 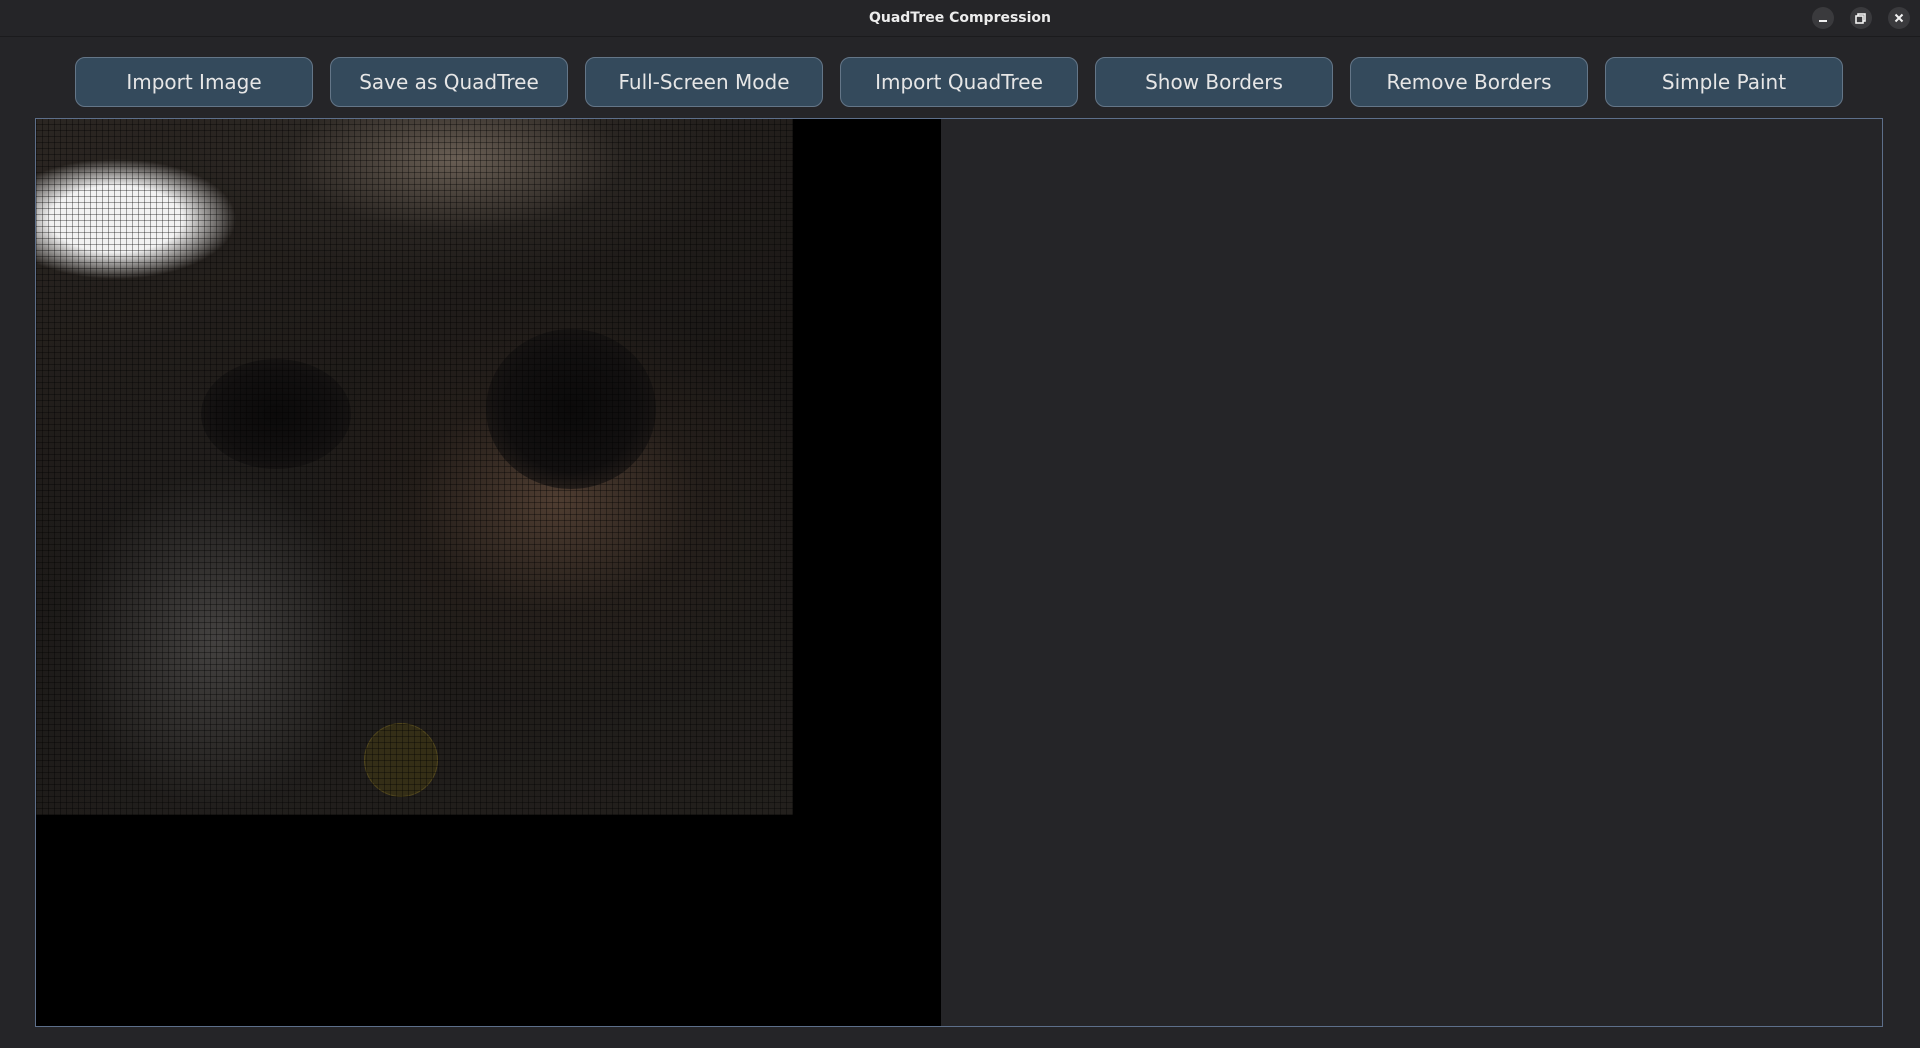 What do you see at coordinates (194, 82) in the screenshot?
I see `import-image-button: Import Image` at bounding box center [194, 82].